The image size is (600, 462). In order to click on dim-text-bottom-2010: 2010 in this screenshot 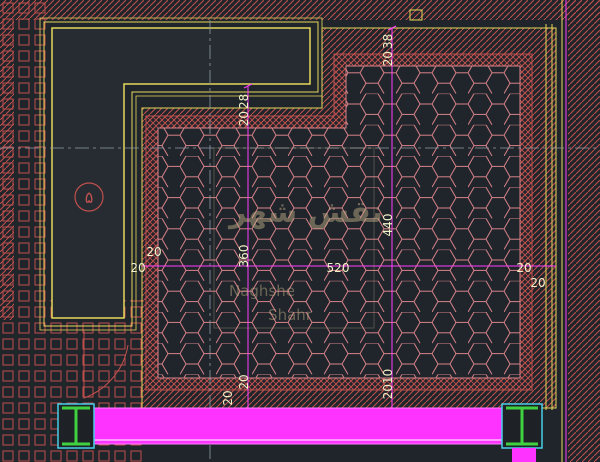, I will do `click(388, 384)`.